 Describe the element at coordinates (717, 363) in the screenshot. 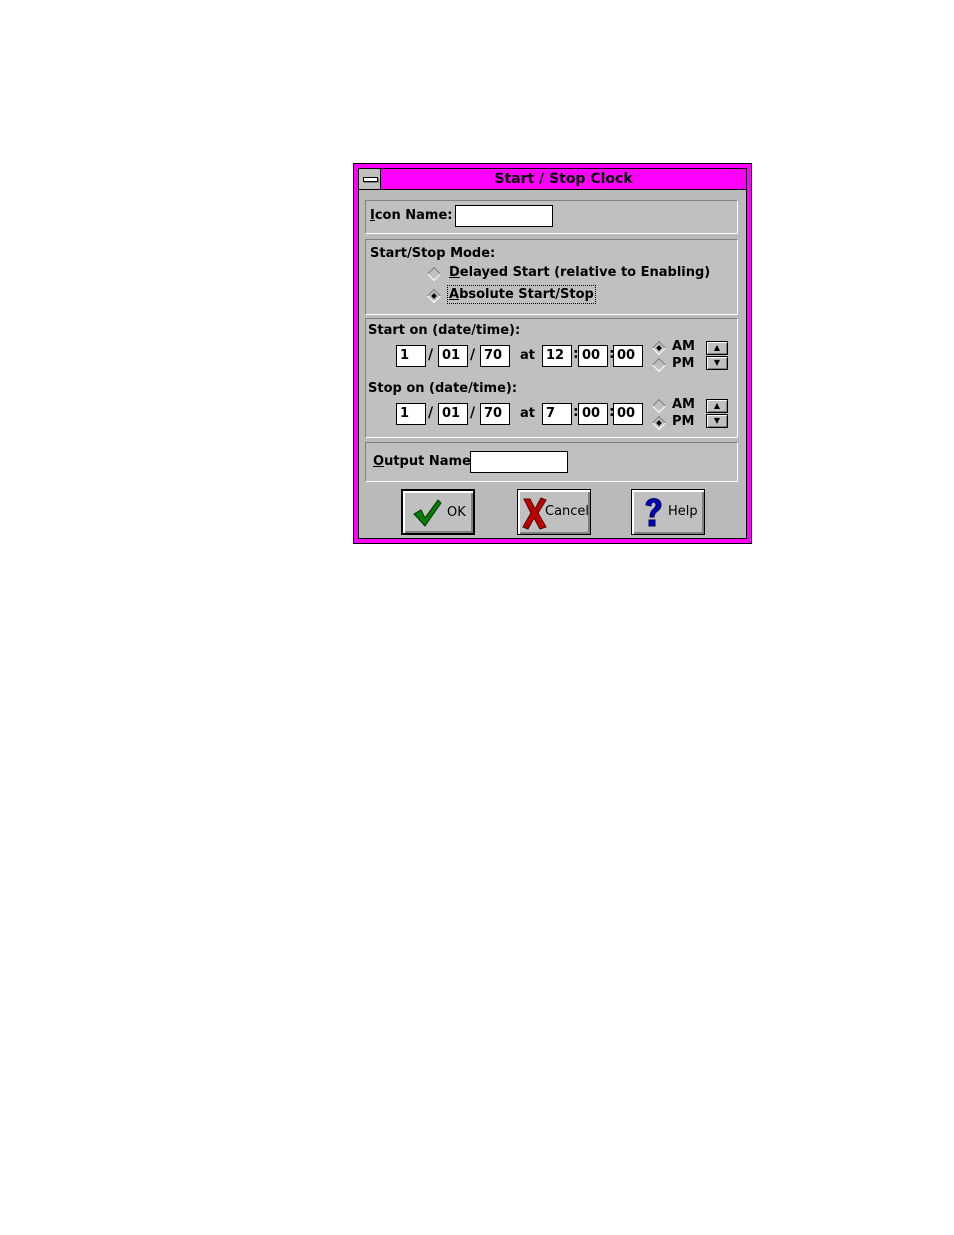

I see `start-spin-down-button: ▼` at that location.